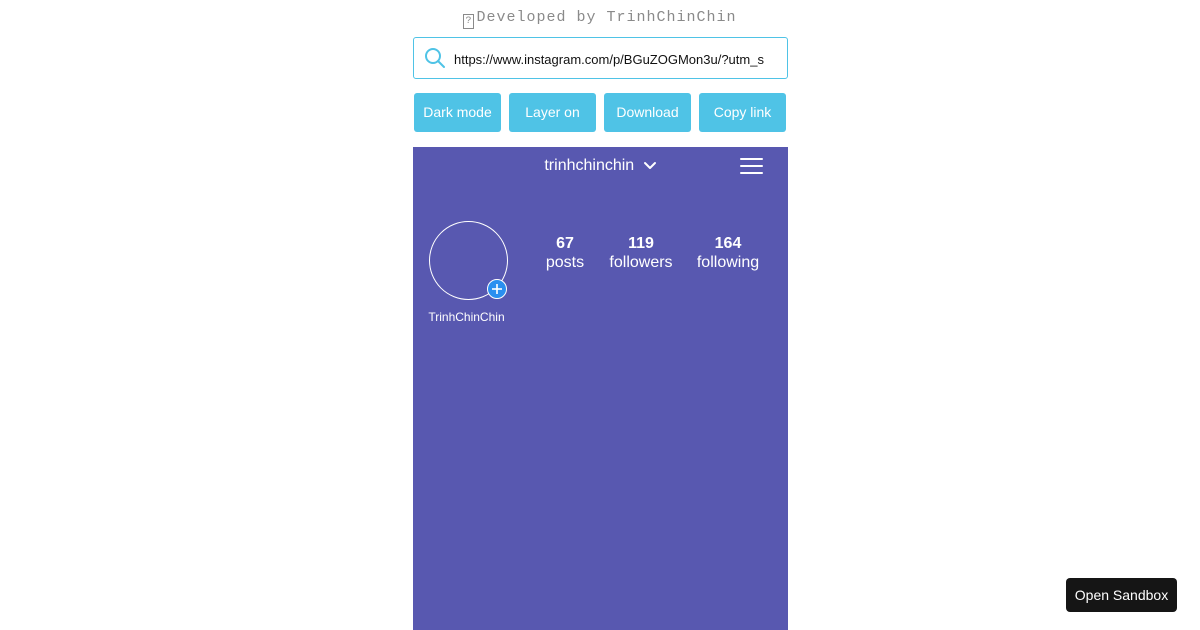 The width and height of the screenshot is (1200, 630). I want to click on developer-credit: ? Developed by TrinhChinChin, so click(600, 19).